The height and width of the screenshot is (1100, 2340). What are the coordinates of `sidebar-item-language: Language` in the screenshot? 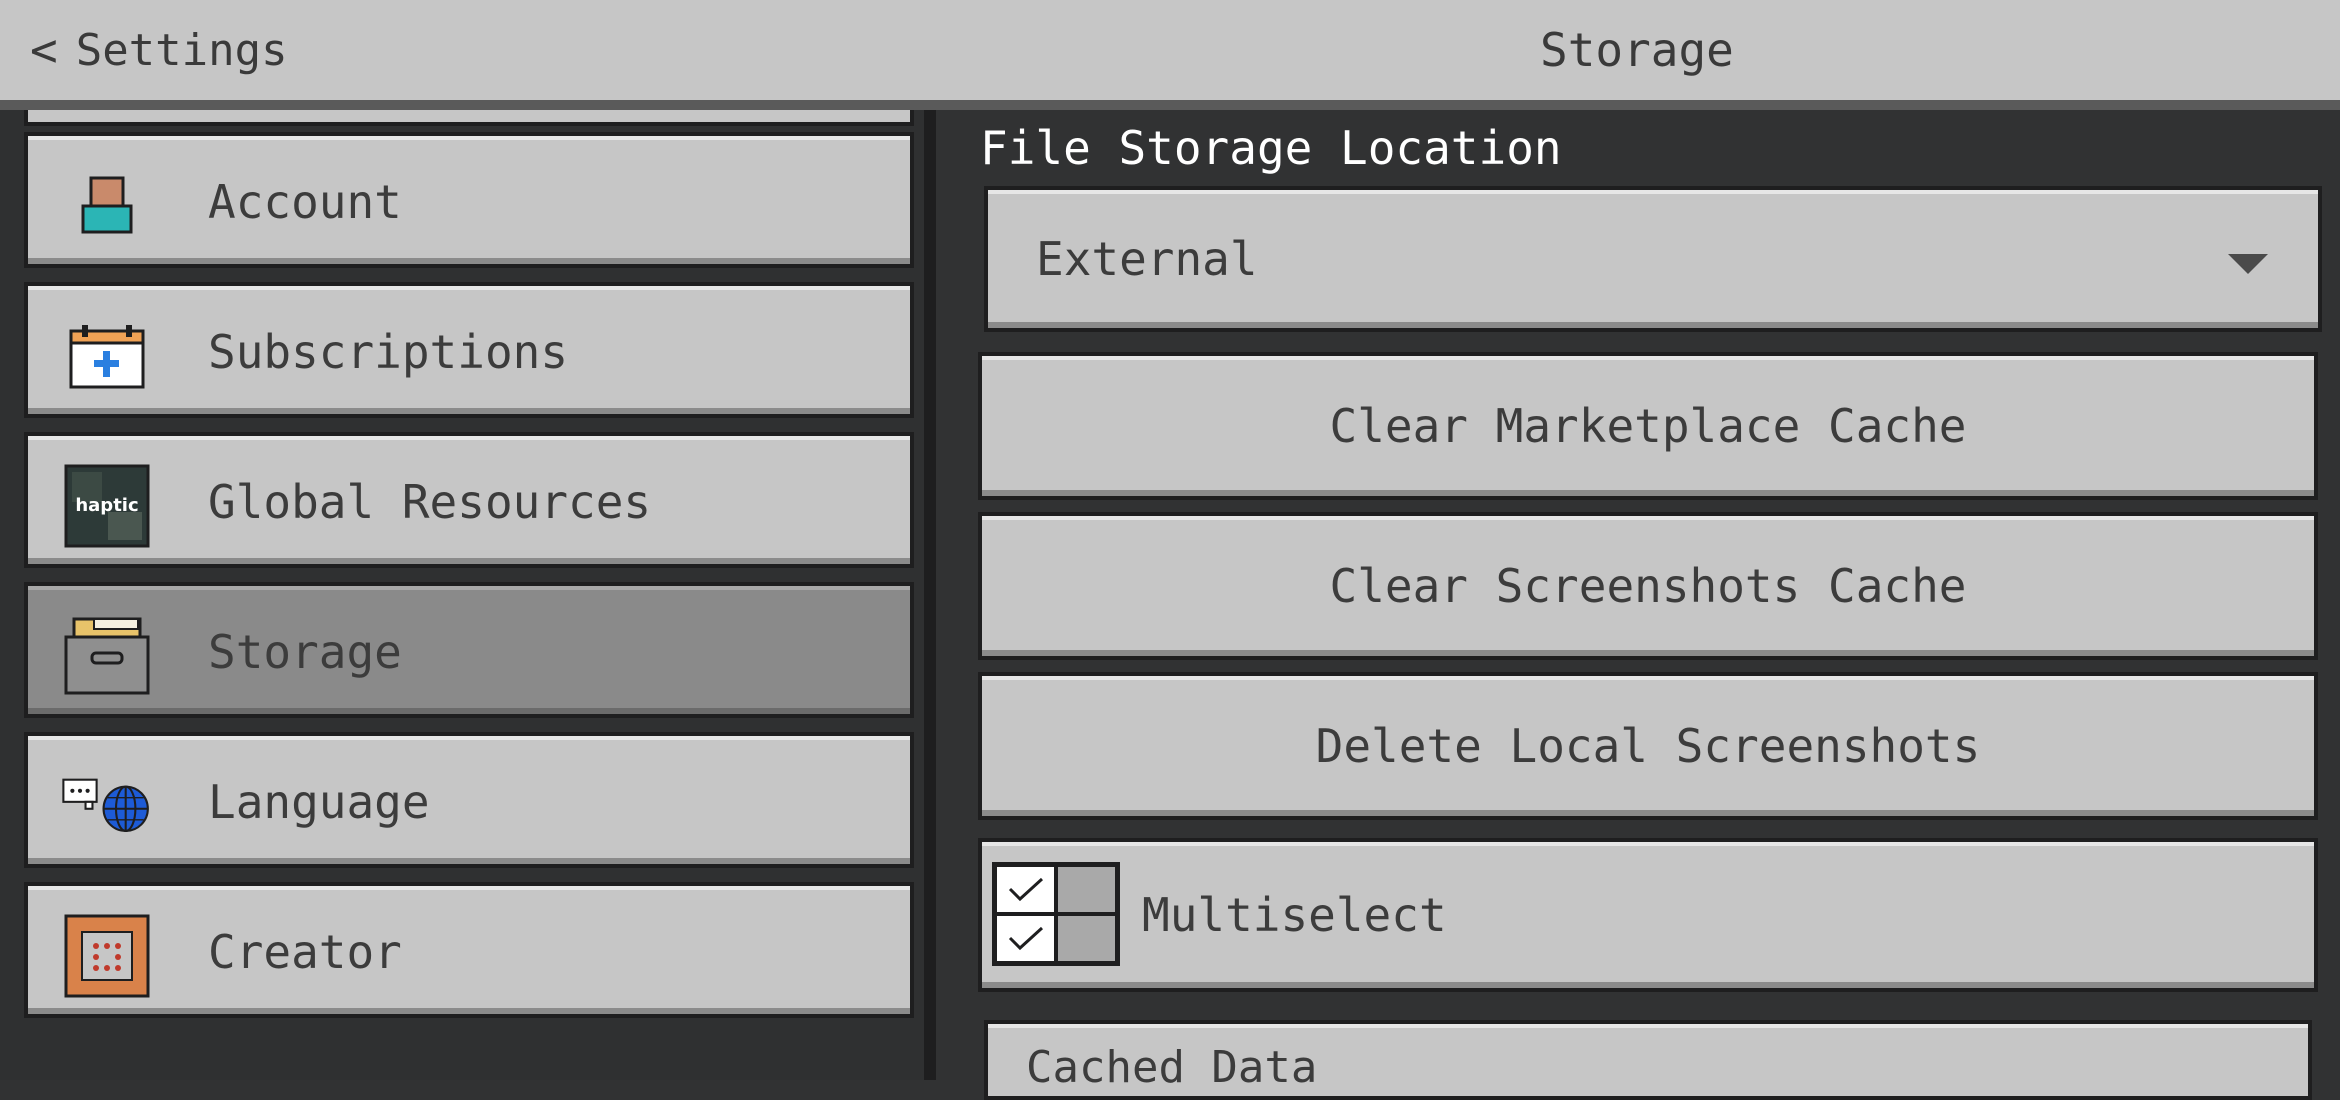 It's located at (469, 800).